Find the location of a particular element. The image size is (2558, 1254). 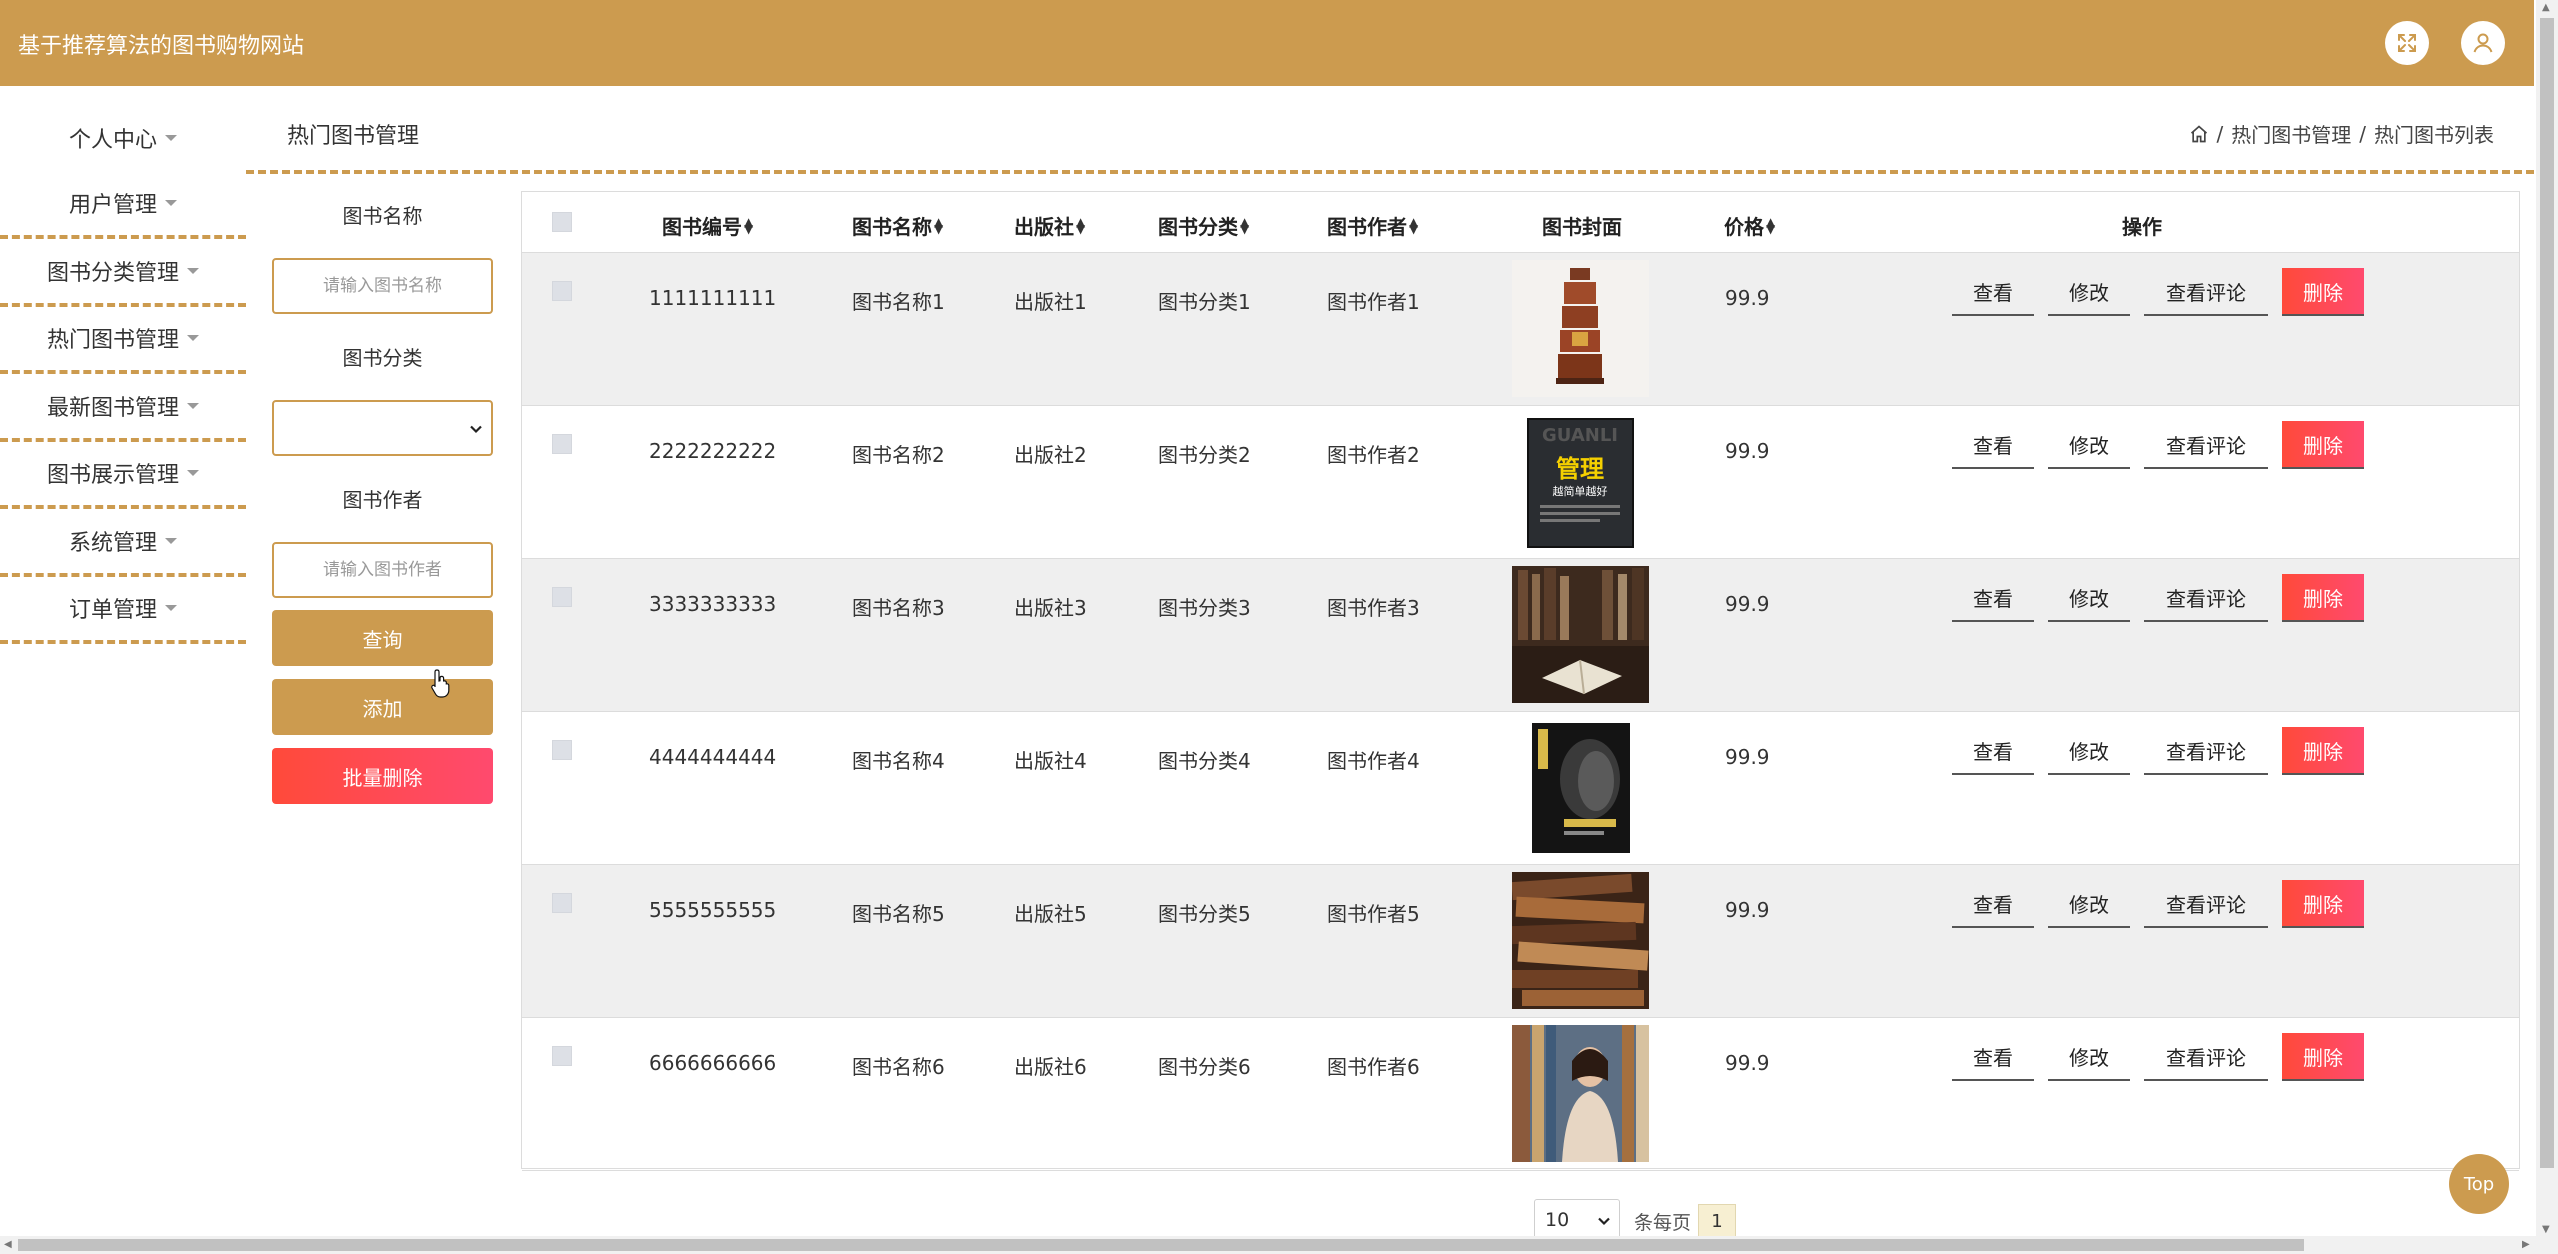

cell-price: 99.9 is located at coordinates (1747, 298).